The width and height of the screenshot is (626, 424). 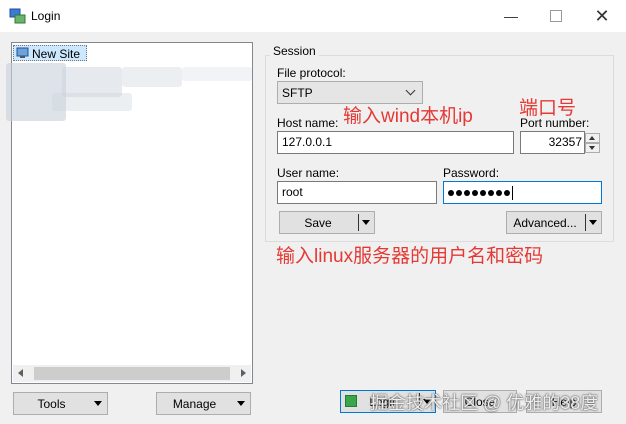 I want to click on credentials-annotation: 输入linux服务器的用户名和密码, so click(x=410, y=256).